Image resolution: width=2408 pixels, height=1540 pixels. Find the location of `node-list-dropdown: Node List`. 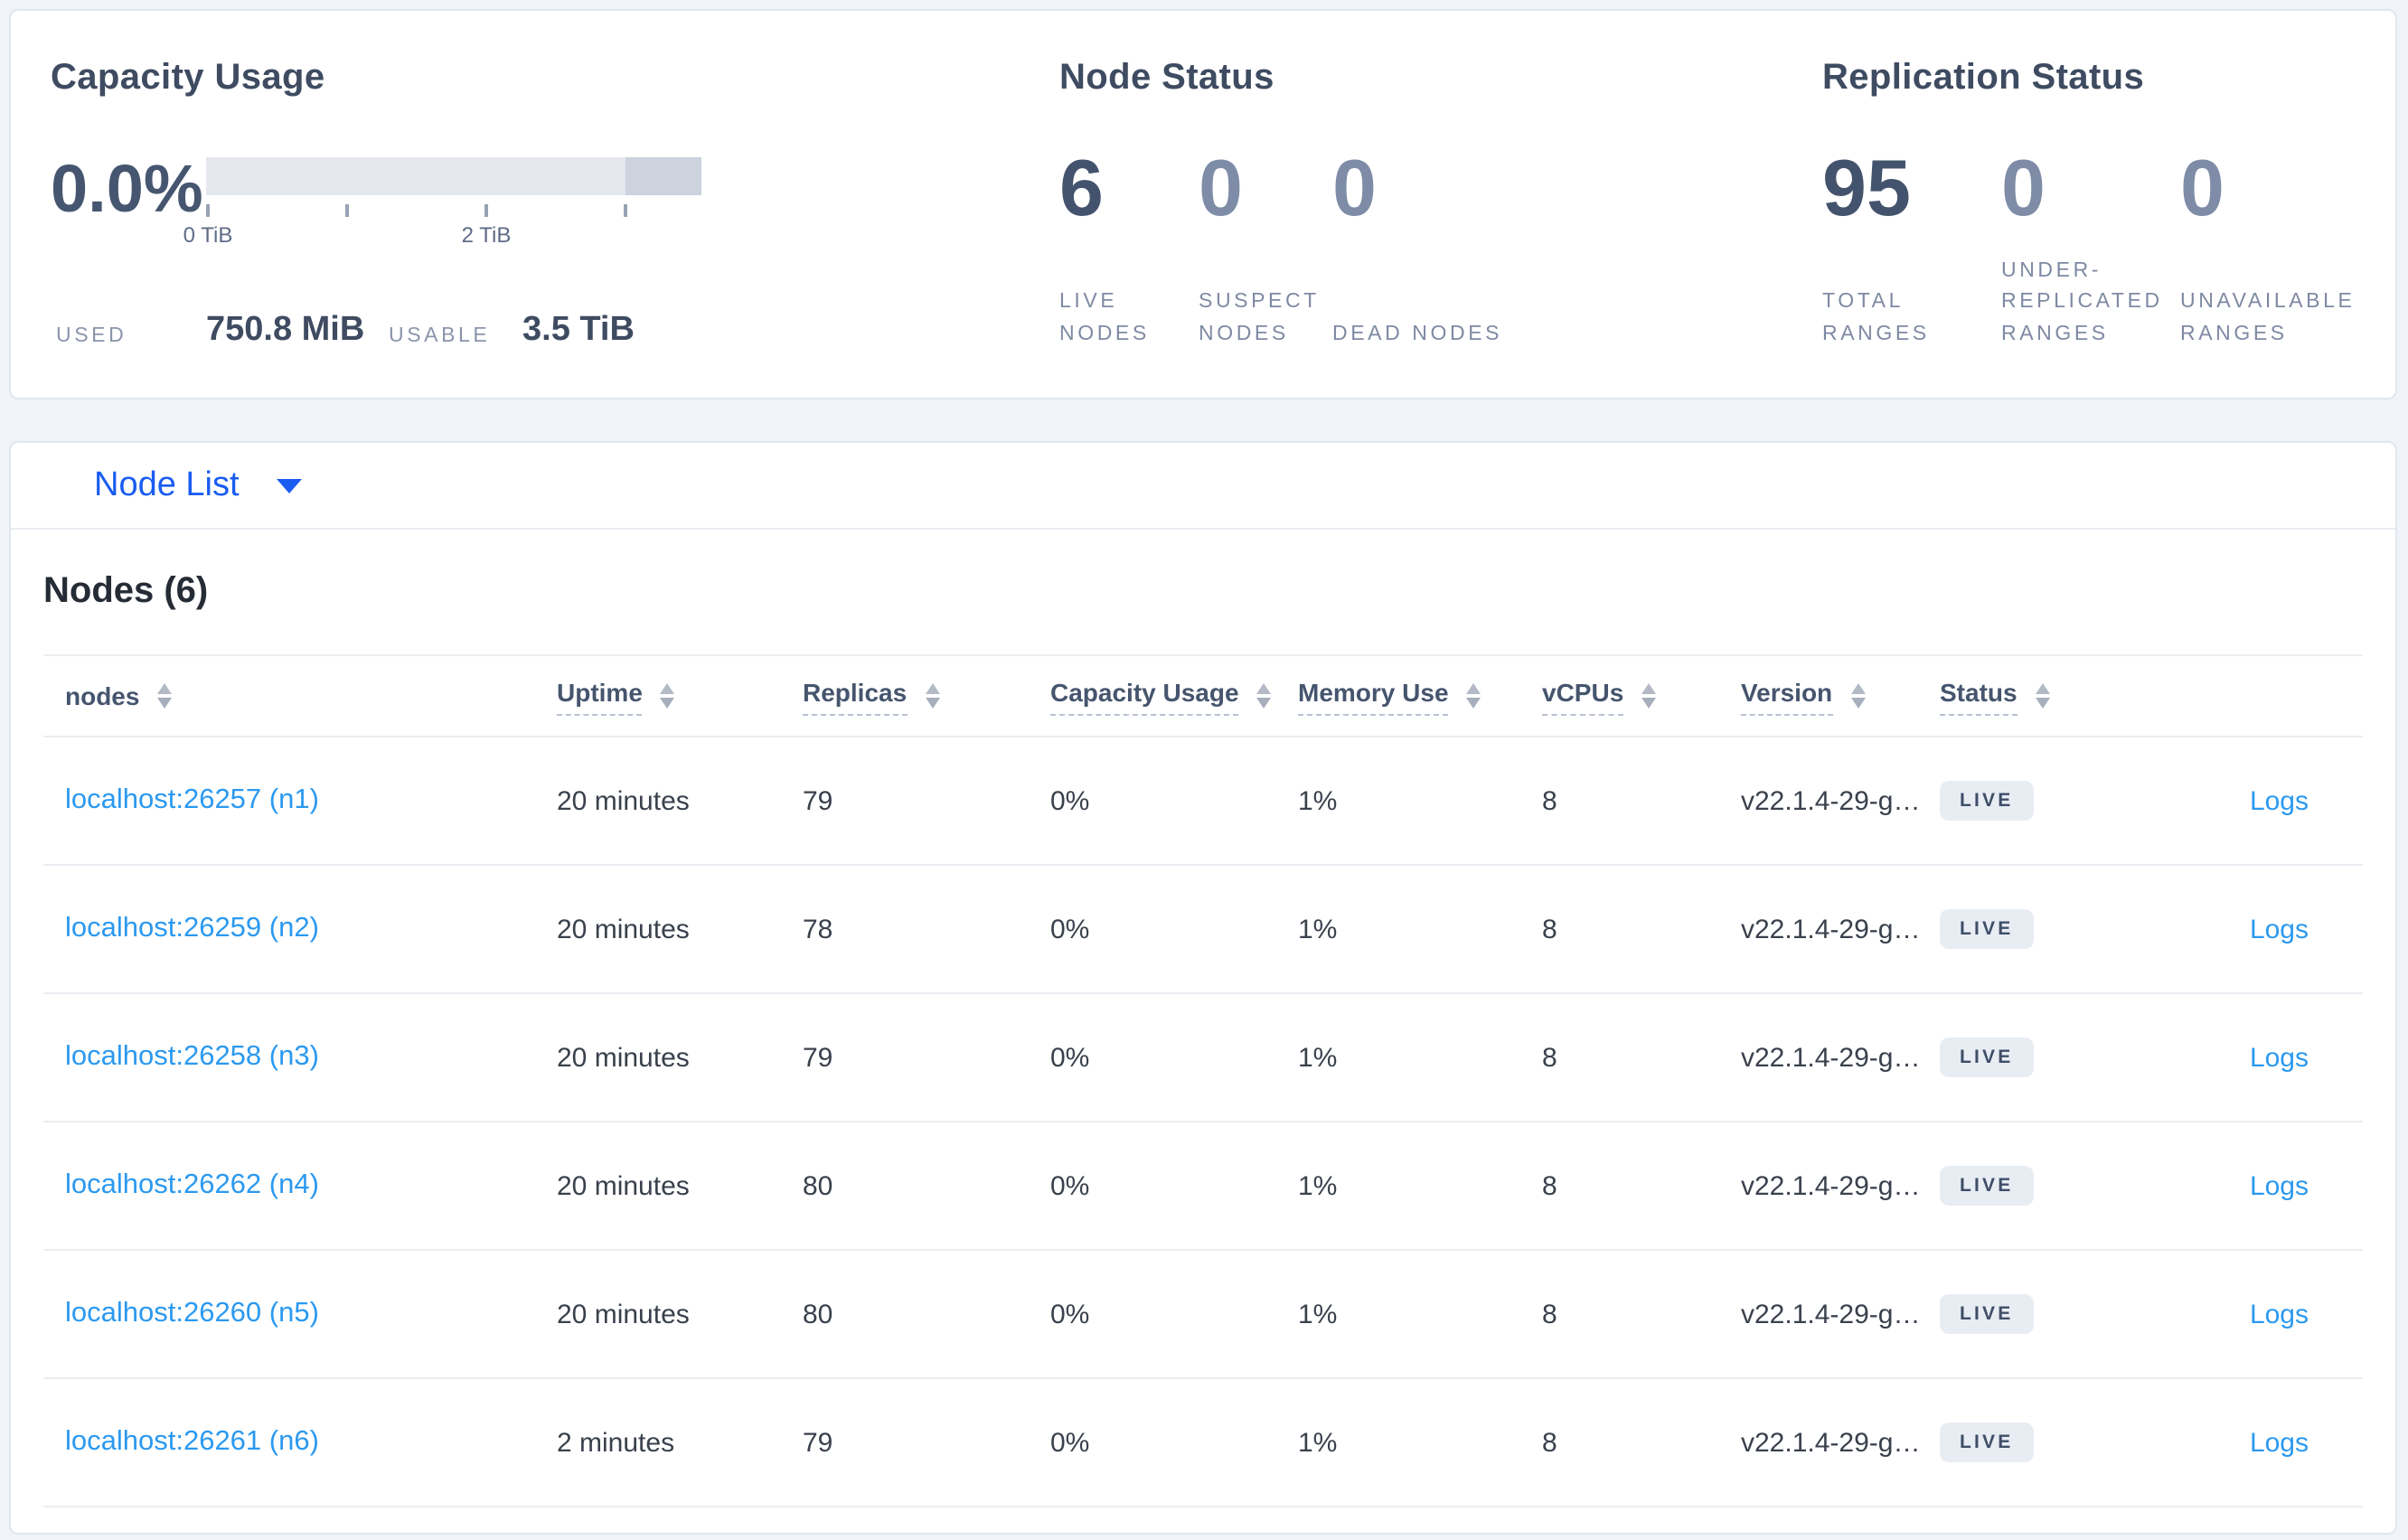

node-list-dropdown: Node List is located at coordinates (198, 486).